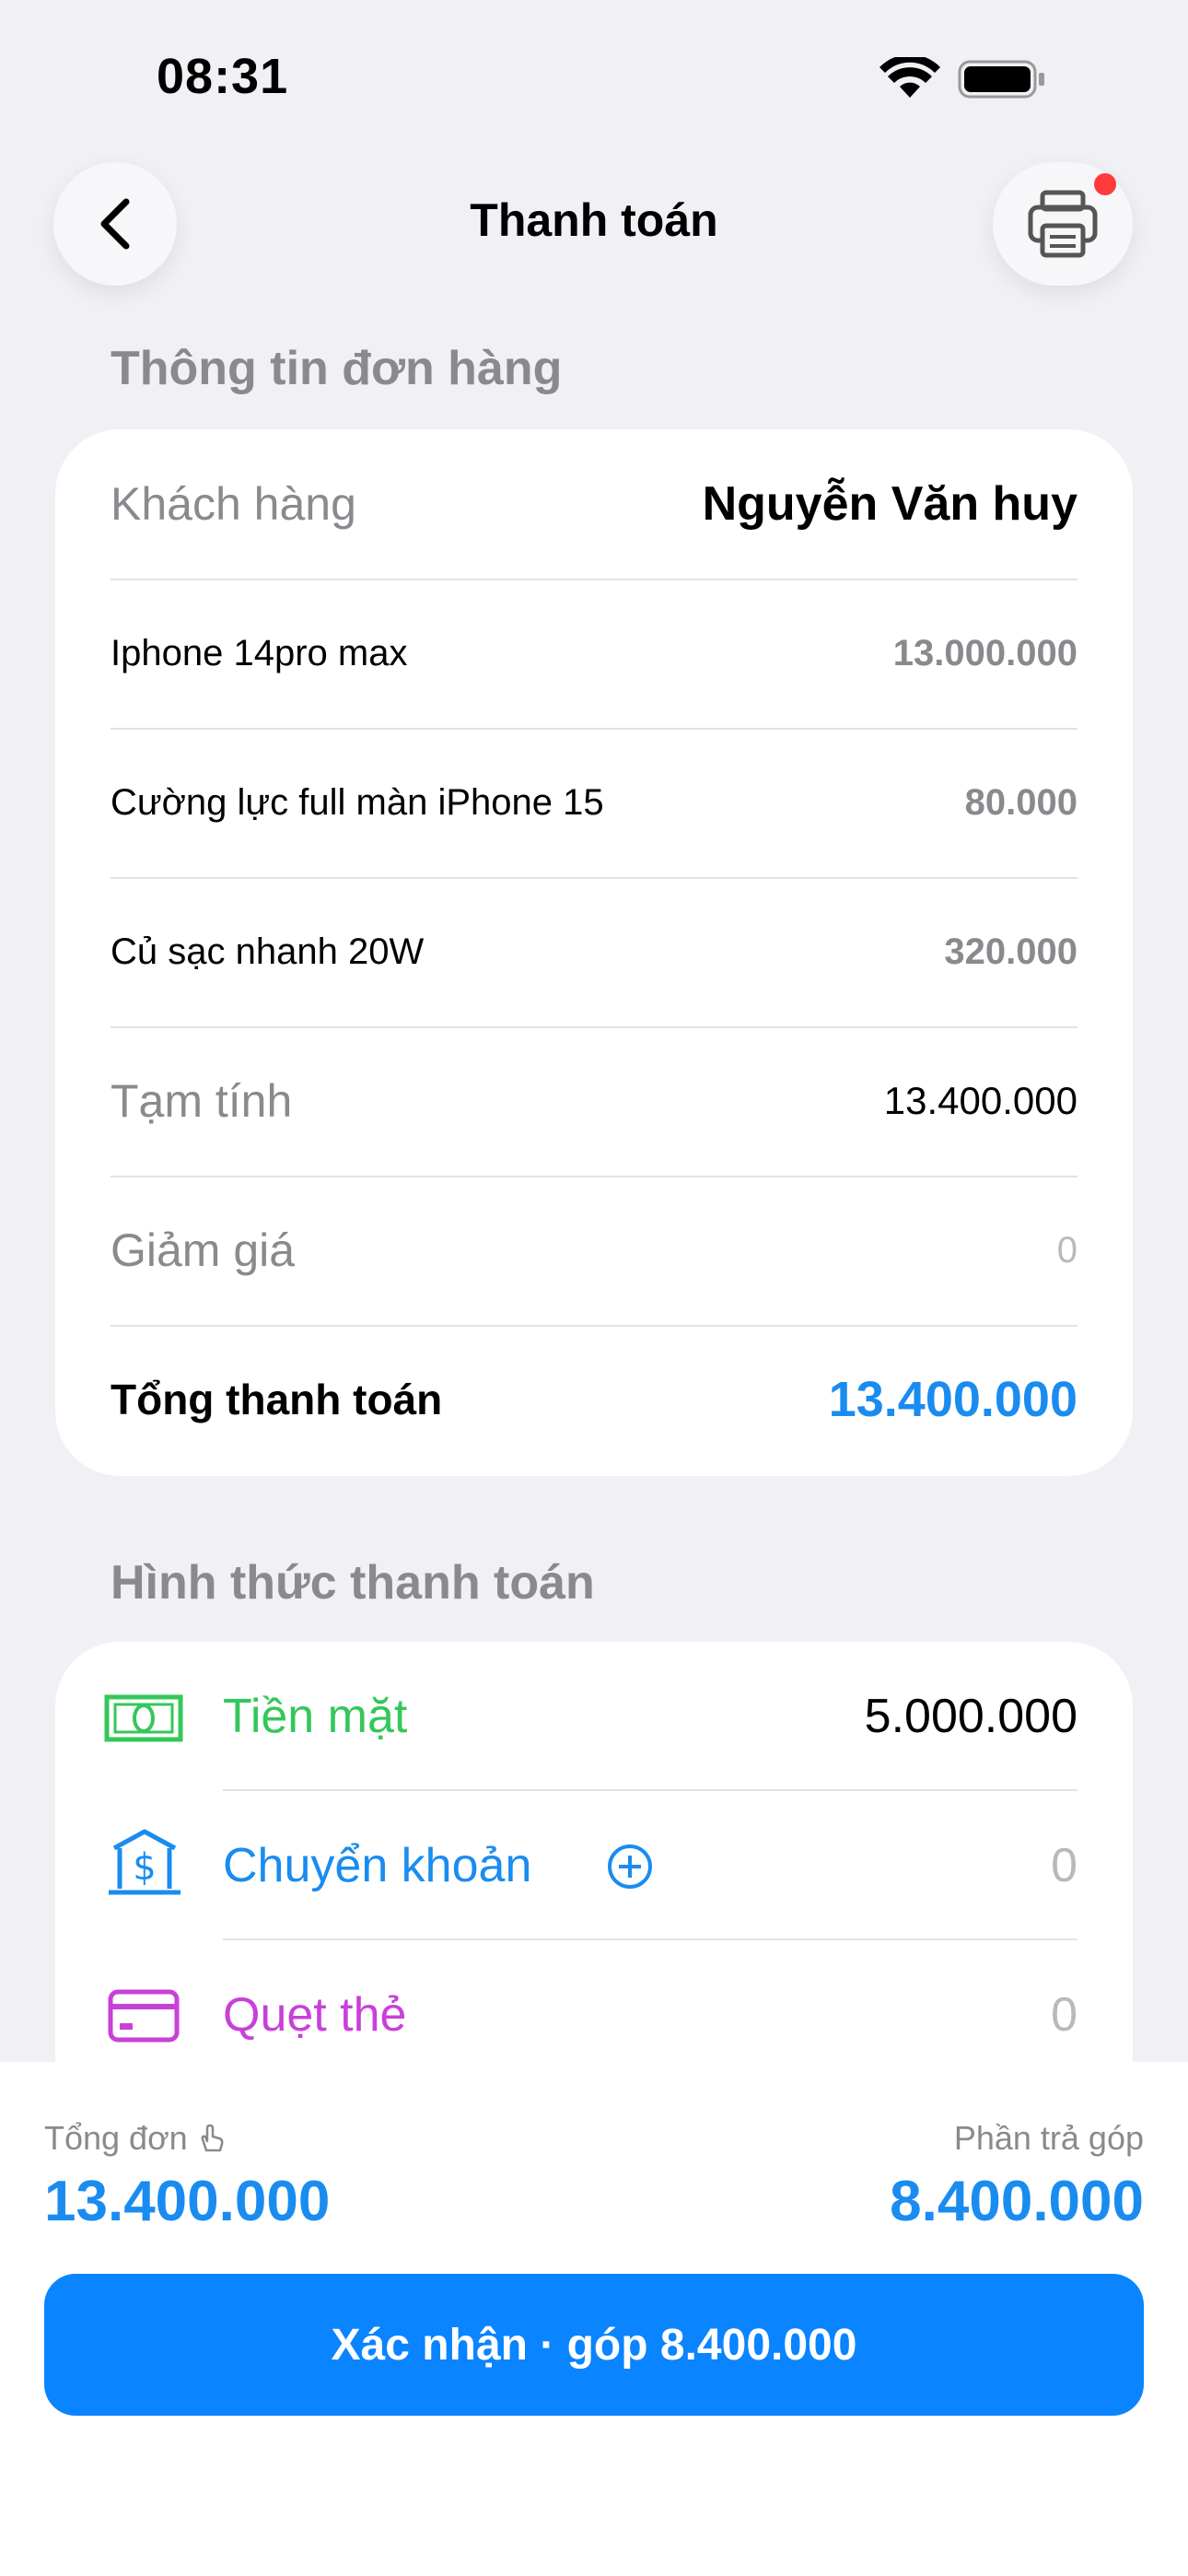 Image resolution: width=1188 pixels, height=2576 pixels. What do you see at coordinates (357, 802) in the screenshot?
I see `item-name: Cường lực full màn iPhone 15` at bounding box center [357, 802].